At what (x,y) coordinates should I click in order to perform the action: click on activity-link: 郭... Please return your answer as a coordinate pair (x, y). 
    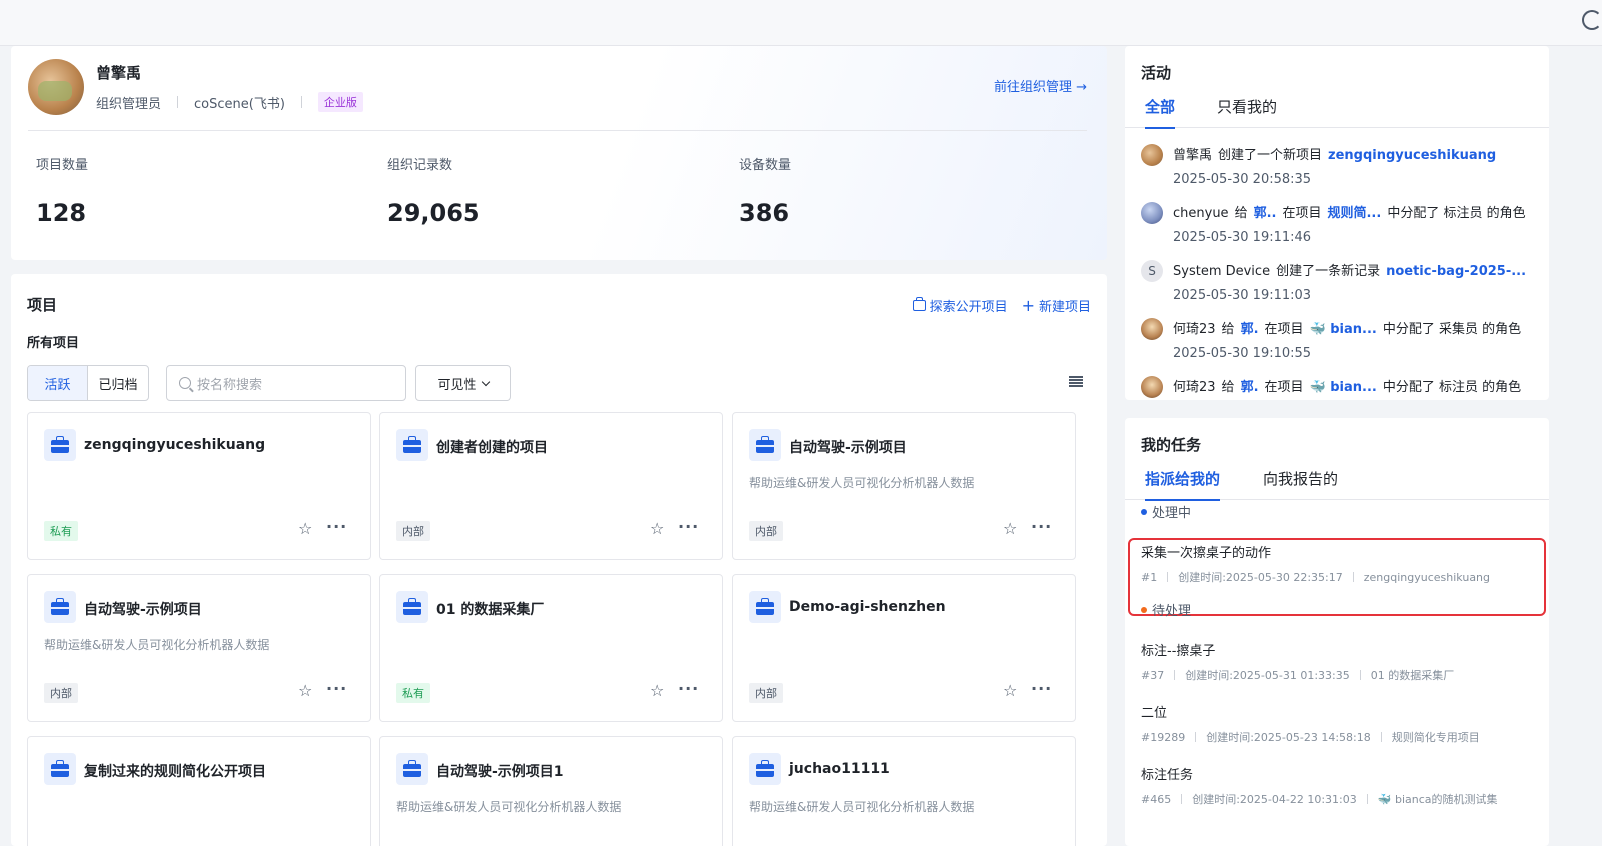
    Looking at the image, I should click on (1265, 213).